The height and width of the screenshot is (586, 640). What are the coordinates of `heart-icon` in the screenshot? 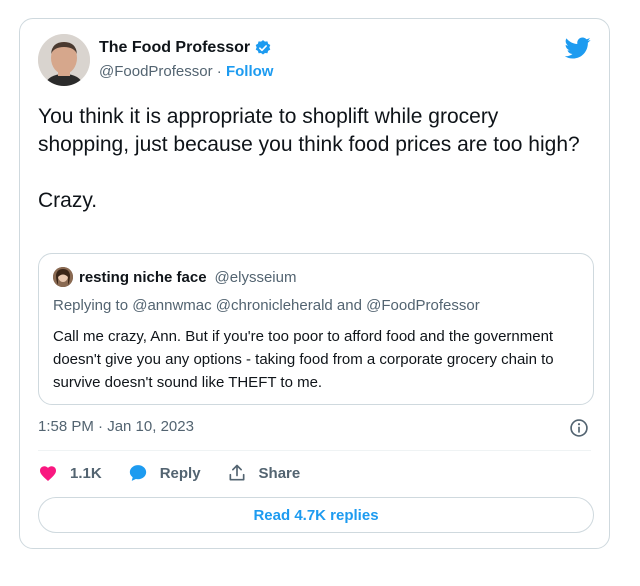 It's located at (48, 473).